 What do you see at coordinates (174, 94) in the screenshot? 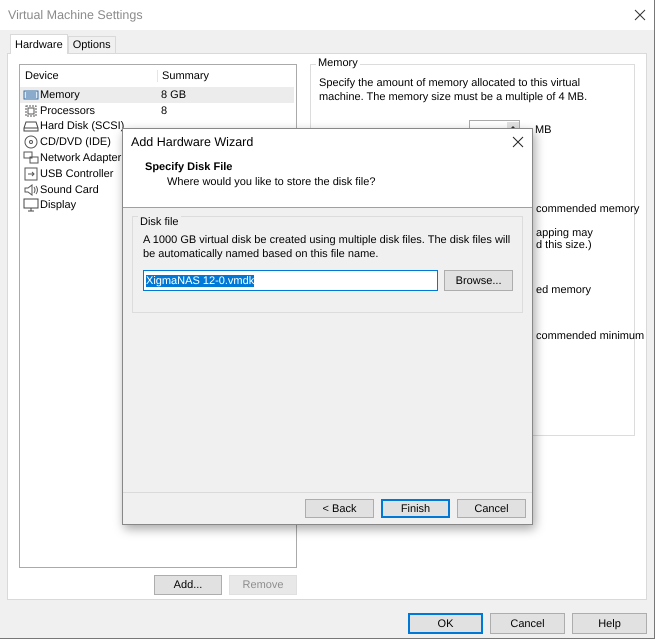
I see `device-summary: 8 GB` at bounding box center [174, 94].